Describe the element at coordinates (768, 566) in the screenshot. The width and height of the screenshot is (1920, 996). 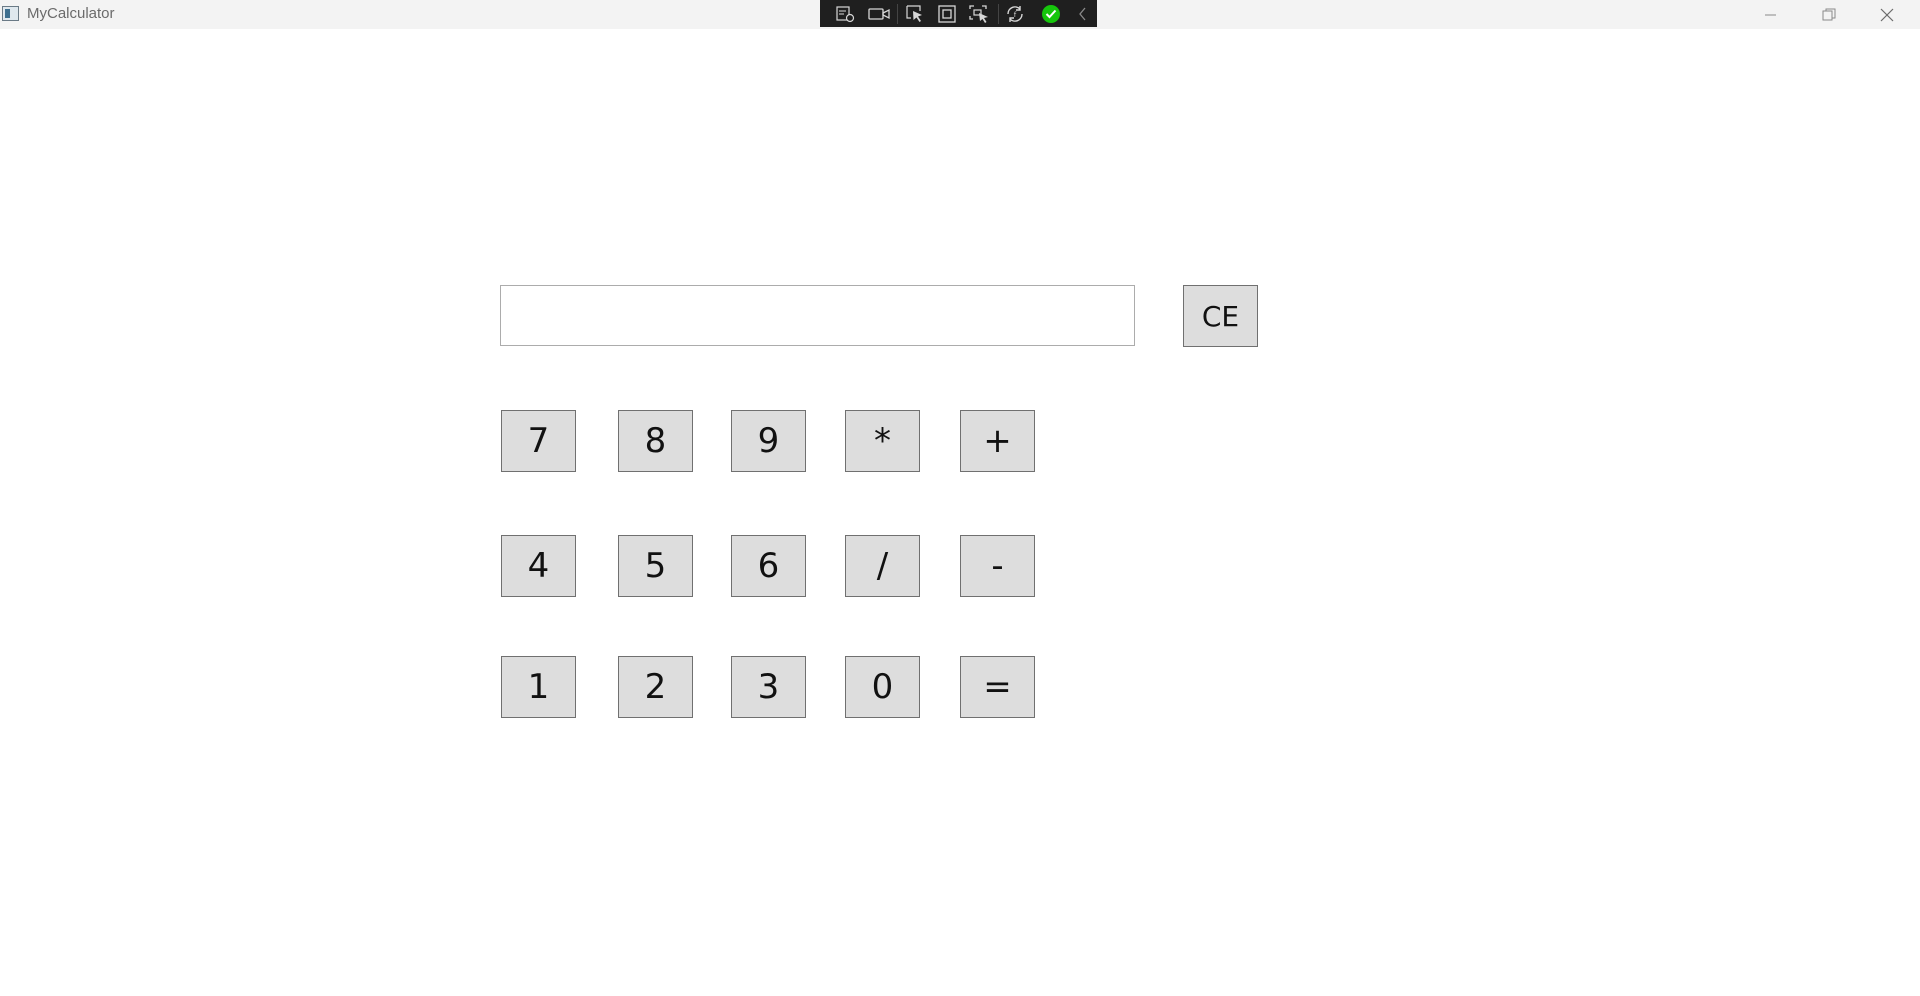
I see `digit-6-button: 6` at that location.